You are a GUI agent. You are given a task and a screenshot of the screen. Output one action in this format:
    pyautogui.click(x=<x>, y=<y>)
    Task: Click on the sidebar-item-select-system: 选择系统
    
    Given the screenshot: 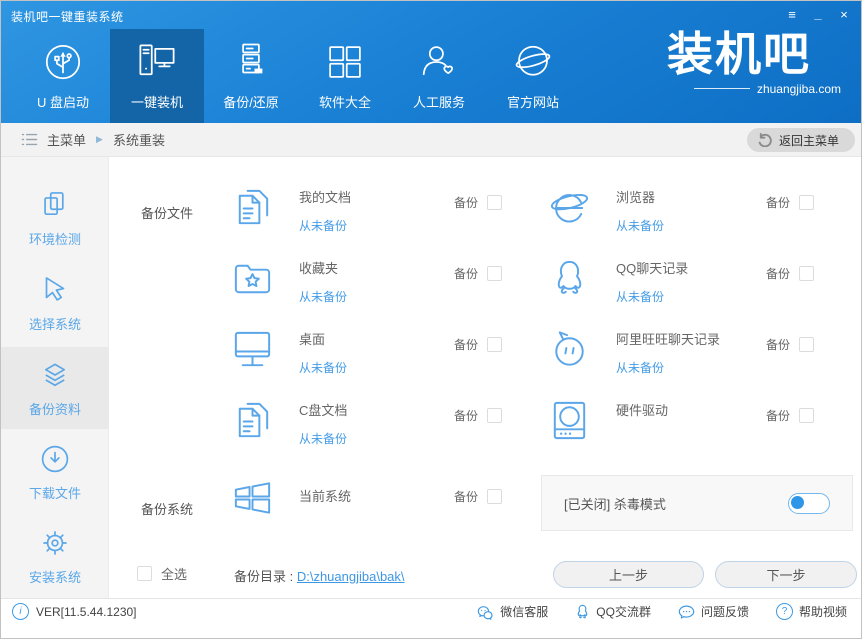 What is the action you would take?
    pyautogui.click(x=55, y=303)
    